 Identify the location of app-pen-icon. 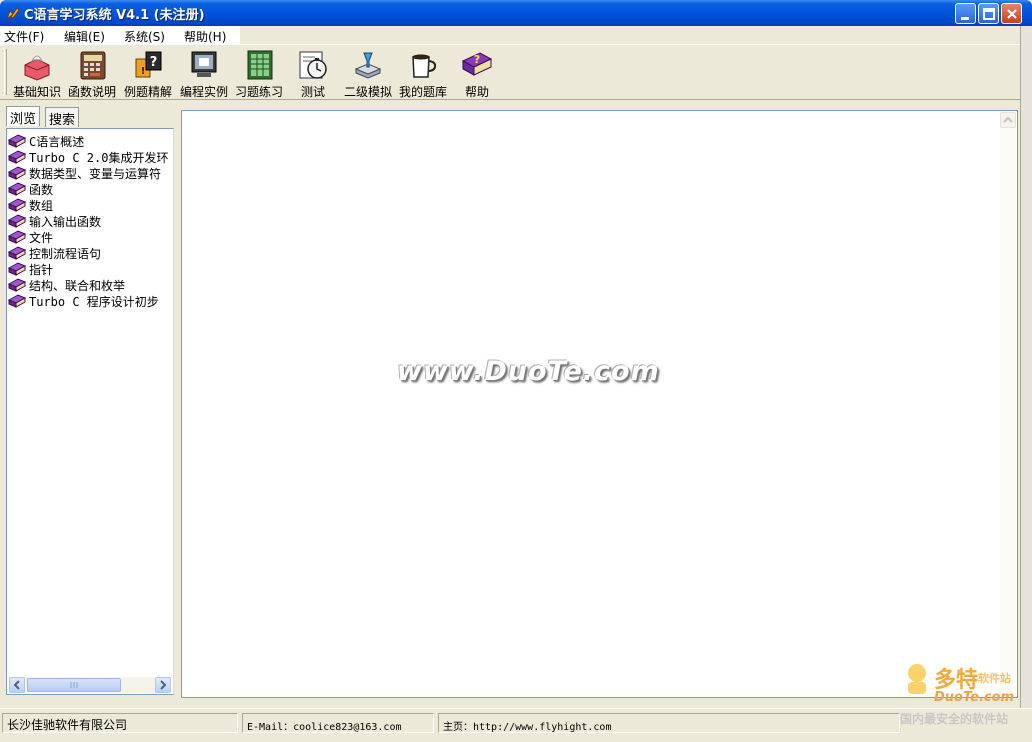
(12, 14).